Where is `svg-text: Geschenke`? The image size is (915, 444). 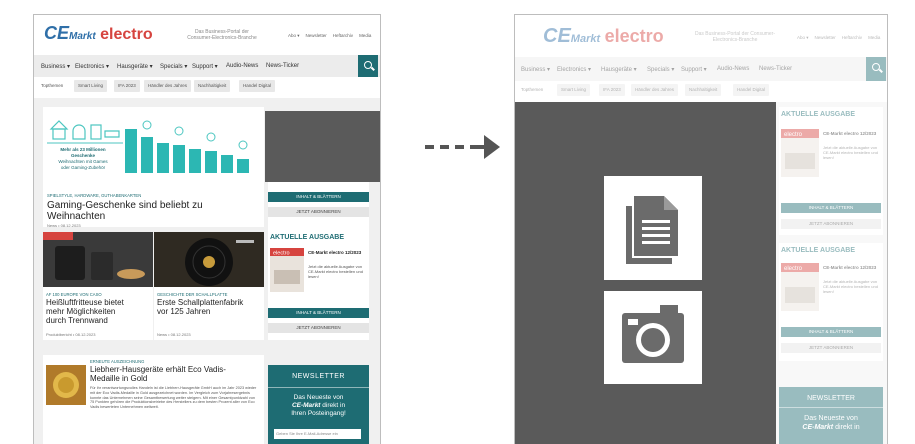 svg-text: Geschenke is located at coordinates (83, 155).